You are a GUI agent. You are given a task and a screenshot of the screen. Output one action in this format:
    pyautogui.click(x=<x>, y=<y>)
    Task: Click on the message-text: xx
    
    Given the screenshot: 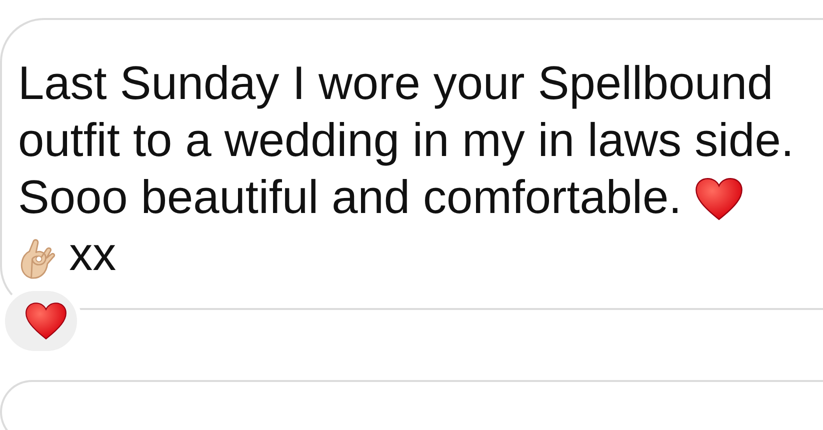 What is the action you would take?
    pyautogui.click(x=92, y=254)
    